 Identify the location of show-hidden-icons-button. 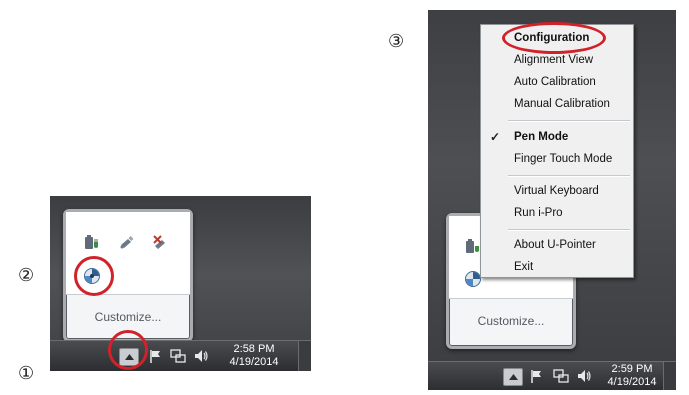
(513, 377).